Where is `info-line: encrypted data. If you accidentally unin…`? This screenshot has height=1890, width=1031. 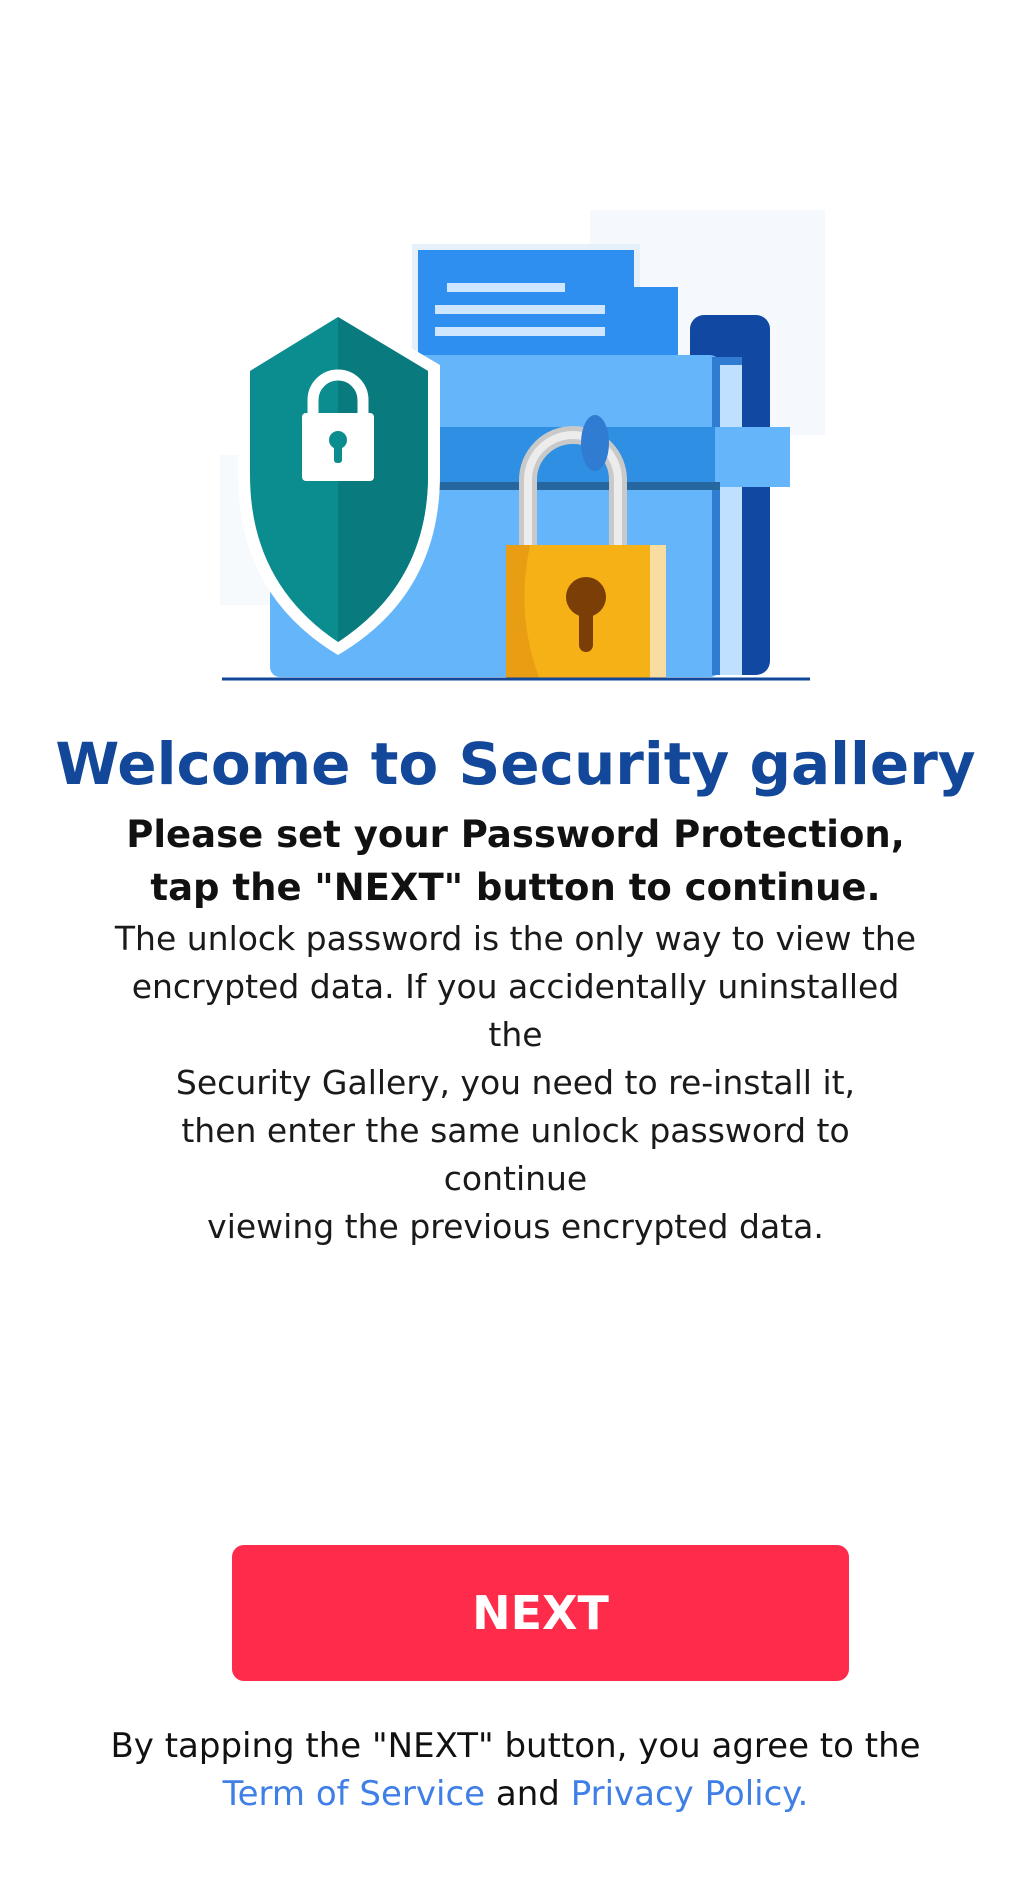 info-line: encrypted data. If you accidentally unin… is located at coordinates (515, 1010).